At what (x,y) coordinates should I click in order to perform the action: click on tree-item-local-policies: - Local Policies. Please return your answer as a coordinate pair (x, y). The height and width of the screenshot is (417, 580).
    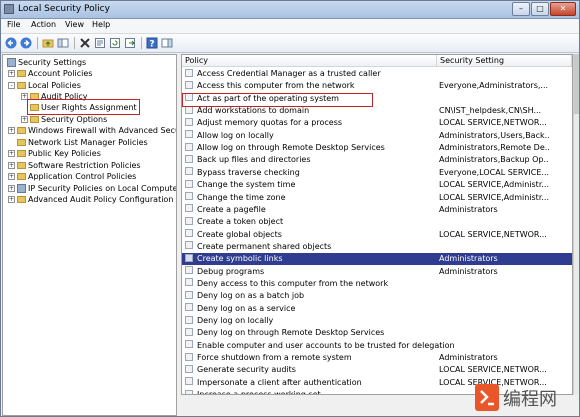
    Looking at the image, I should click on (44, 85).